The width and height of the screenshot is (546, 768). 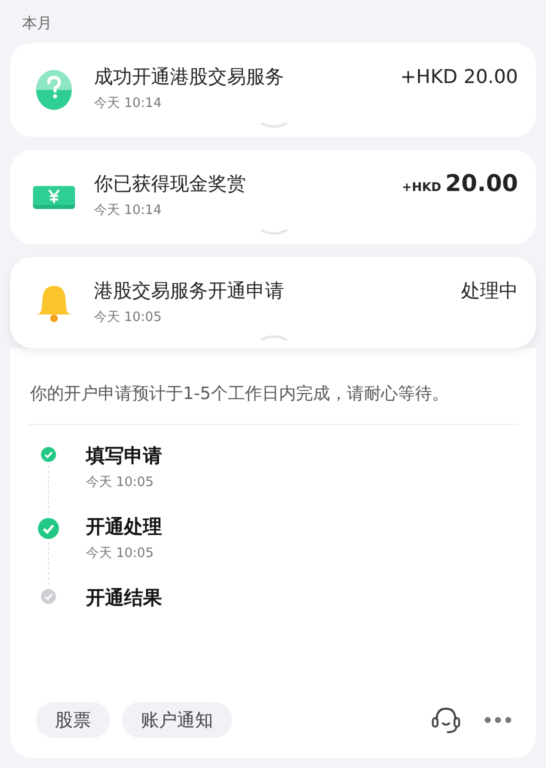 I want to click on step-title: 填写申请, so click(x=124, y=456).